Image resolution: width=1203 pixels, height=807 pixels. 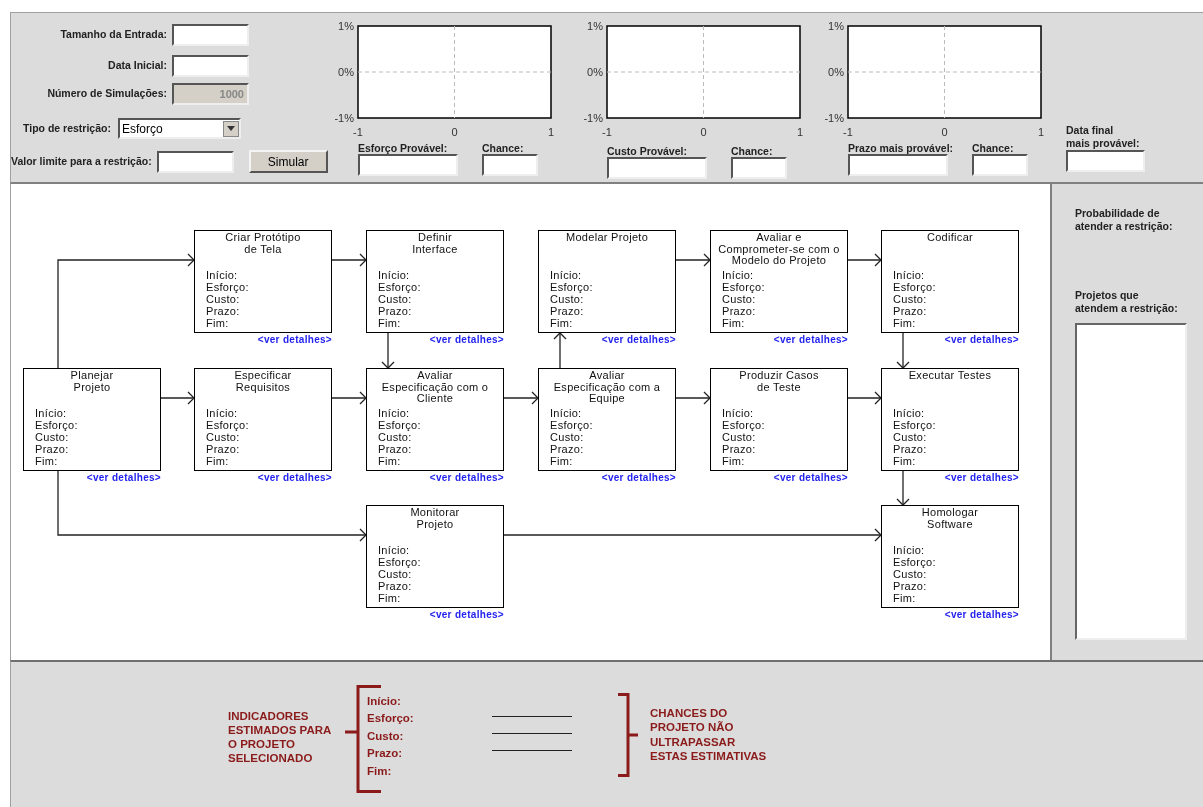 I want to click on task-box: Executar Testes Início: Esforço: Custo: Prazo: Fim:, so click(x=950, y=419).